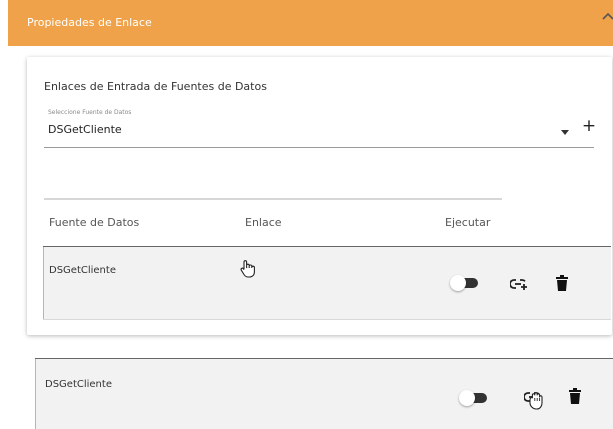 The image size is (613, 429). What do you see at coordinates (589, 126) in the screenshot?
I see `add-datasource-button: +` at bounding box center [589, 126].